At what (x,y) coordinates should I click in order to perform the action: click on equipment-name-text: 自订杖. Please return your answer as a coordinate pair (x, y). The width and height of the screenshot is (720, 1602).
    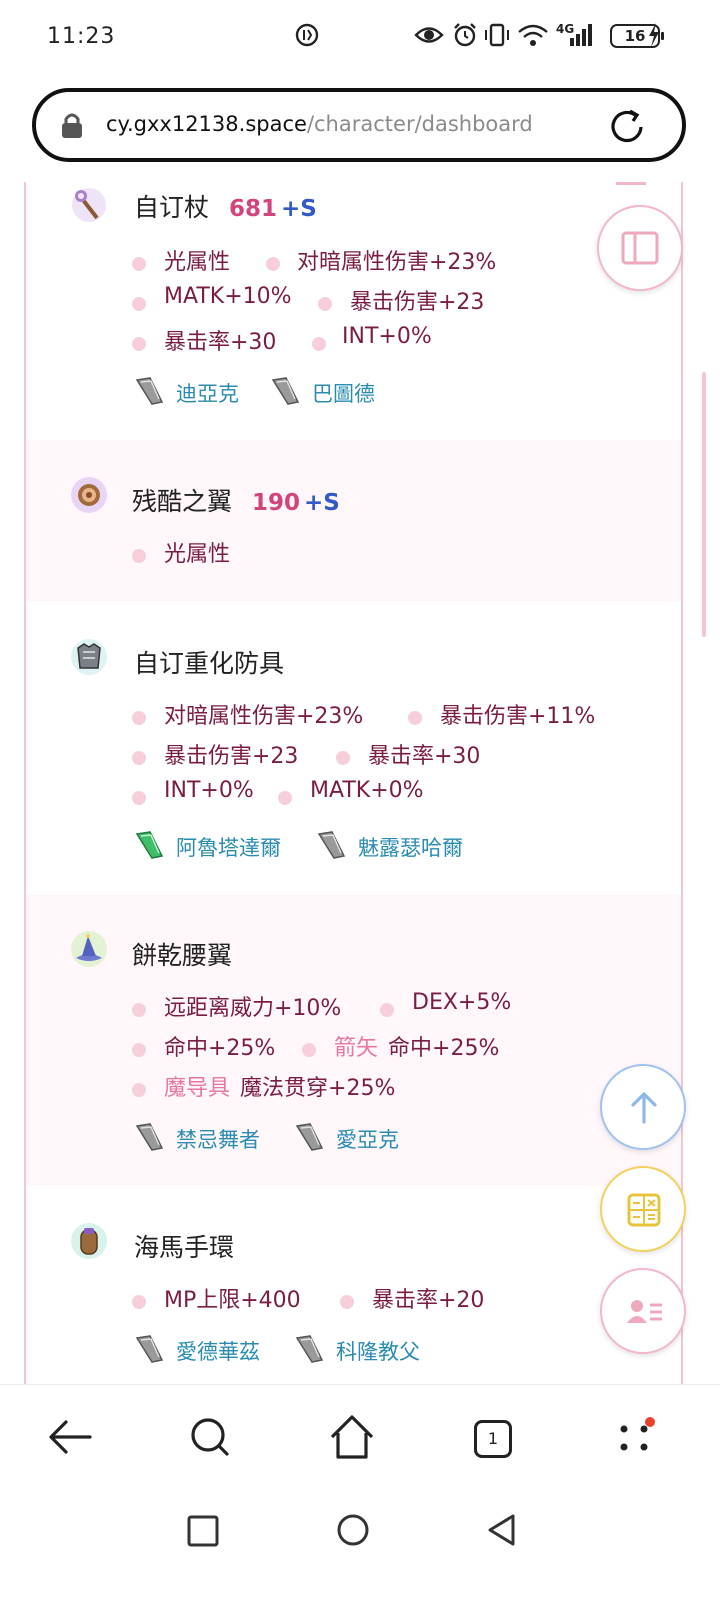
    Looking at the image, I should click on (172, 207).